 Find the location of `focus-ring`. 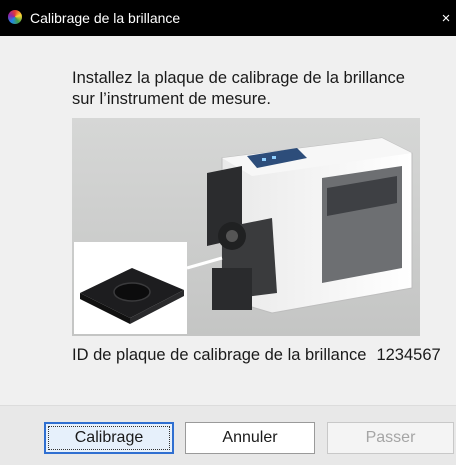

focus-ring is located at coordinates (109, 438).